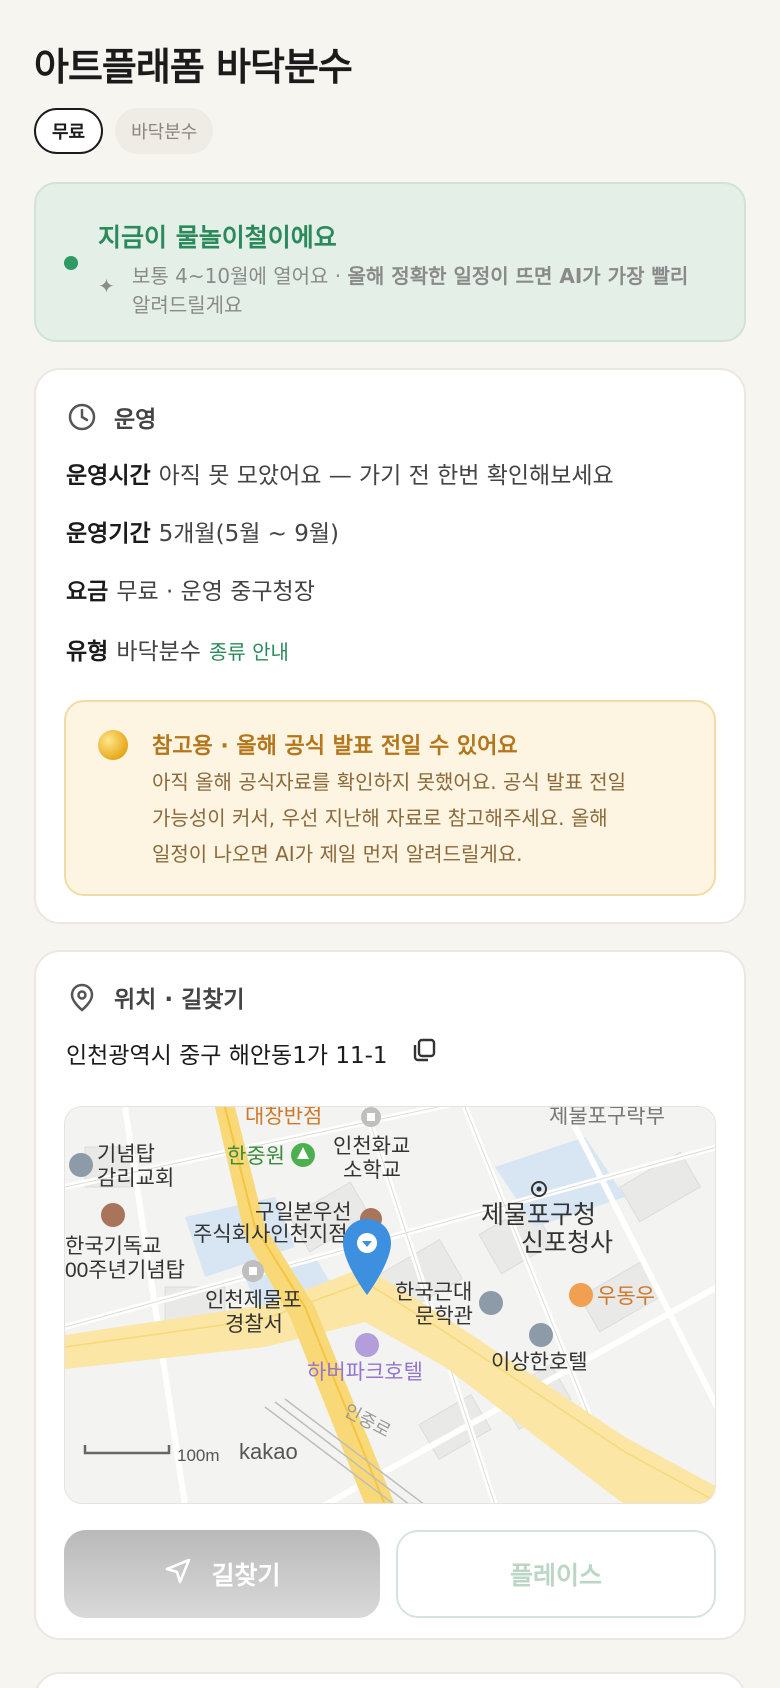 Image resolution: width=780 pixels, height=1688 pixels. I want to click on map-label-l14: 인천제물포, so click(253, 1300).